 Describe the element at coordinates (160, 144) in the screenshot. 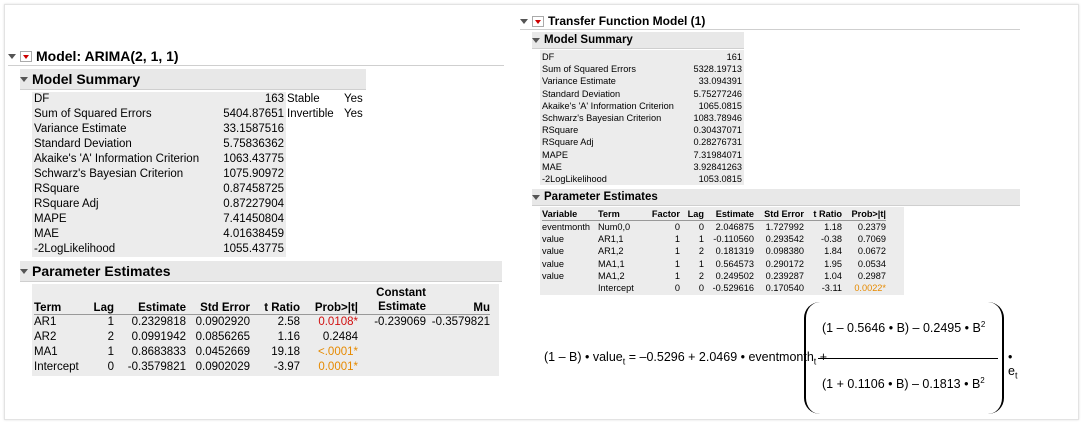

I see `summary-row: Standard Deviation 5.75836362` at that location.